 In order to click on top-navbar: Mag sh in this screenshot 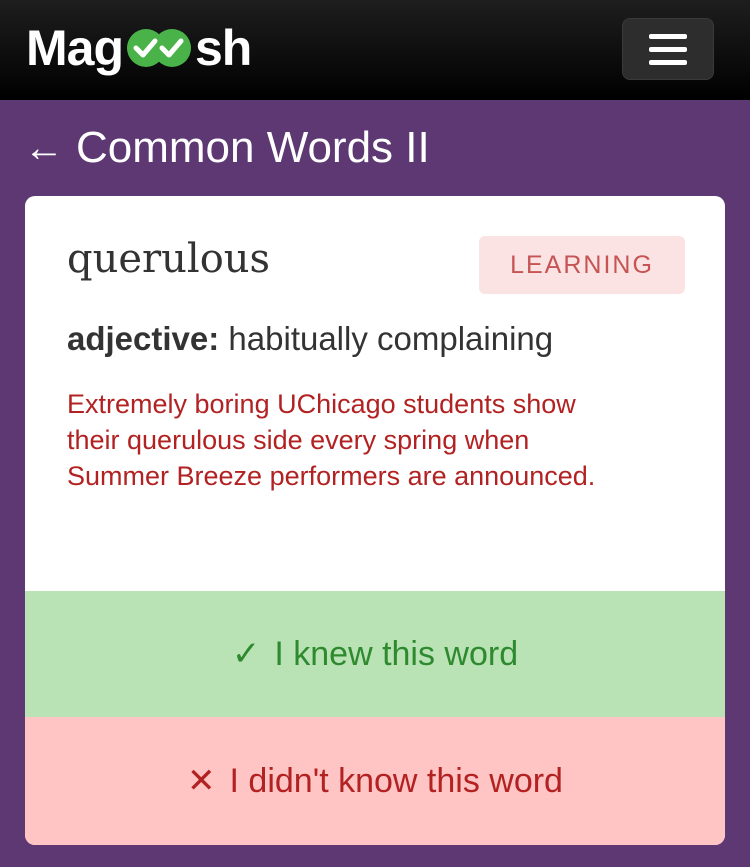, I will do `click(375, 50)`.